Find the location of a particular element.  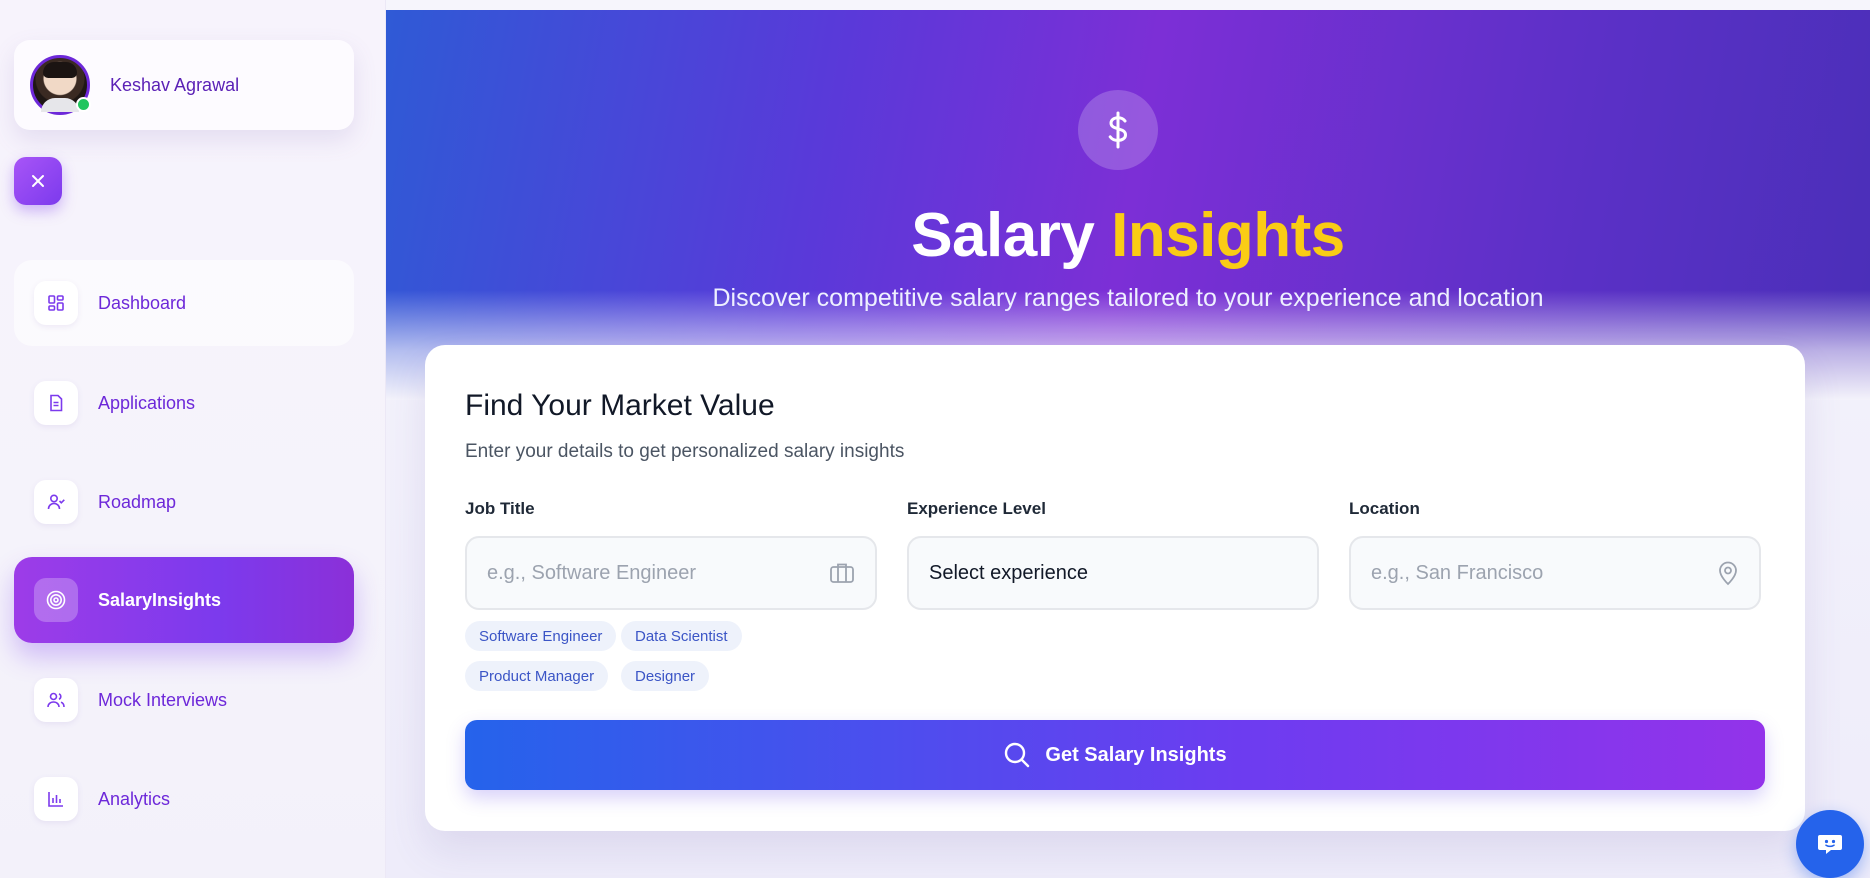

sidebar-item-label: Applications is located at coordinates (147, 402).